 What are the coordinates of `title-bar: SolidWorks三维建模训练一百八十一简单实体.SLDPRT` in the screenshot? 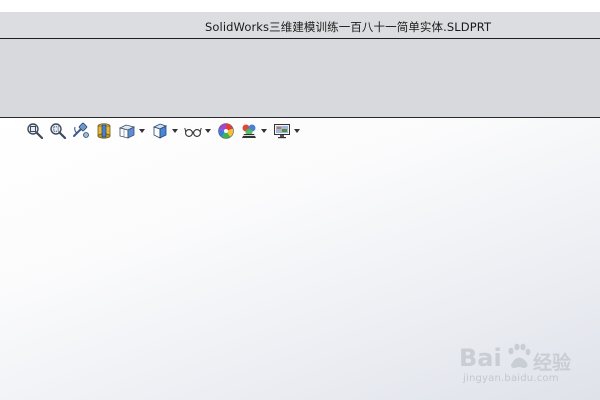 It's located at (300, 25).